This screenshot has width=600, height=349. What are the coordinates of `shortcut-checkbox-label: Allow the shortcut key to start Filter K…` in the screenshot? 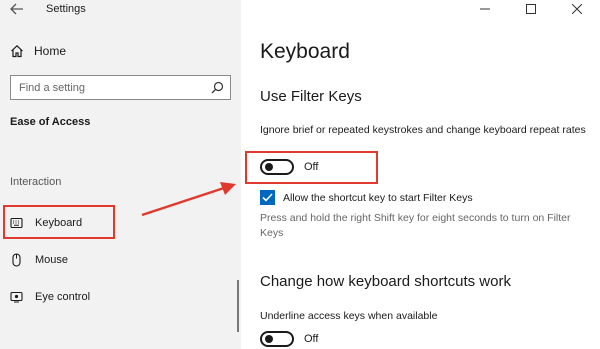 It's located at (378, 197).